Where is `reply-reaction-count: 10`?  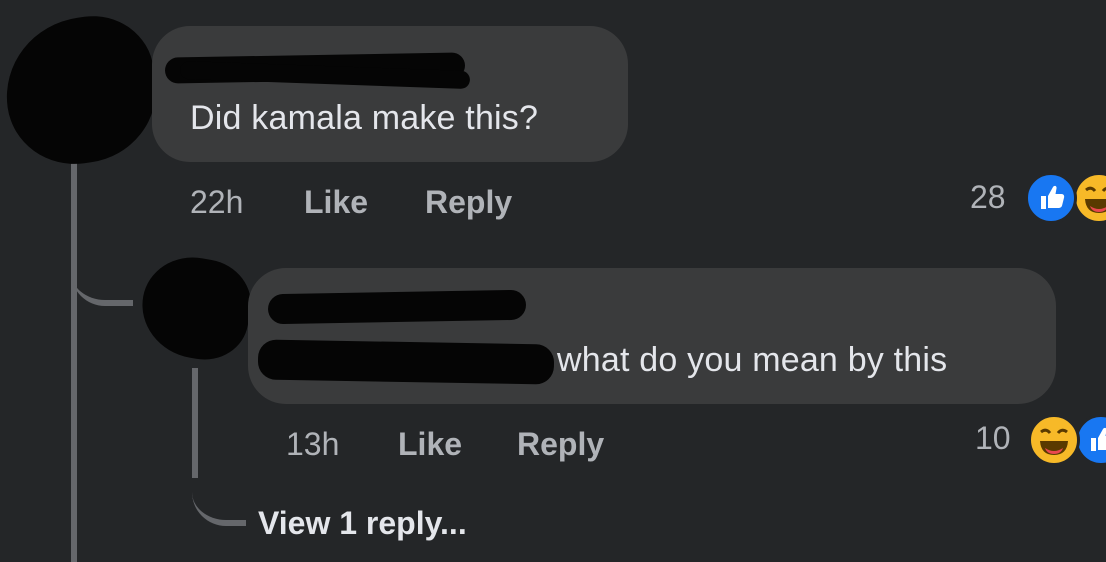 reply-reaction-count: 10 is located at coordinates (993, 438).